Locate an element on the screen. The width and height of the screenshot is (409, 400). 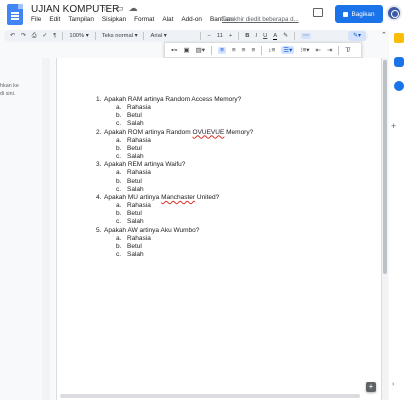
add-comment-icon: ▣ is located at coordinates (187, 50).